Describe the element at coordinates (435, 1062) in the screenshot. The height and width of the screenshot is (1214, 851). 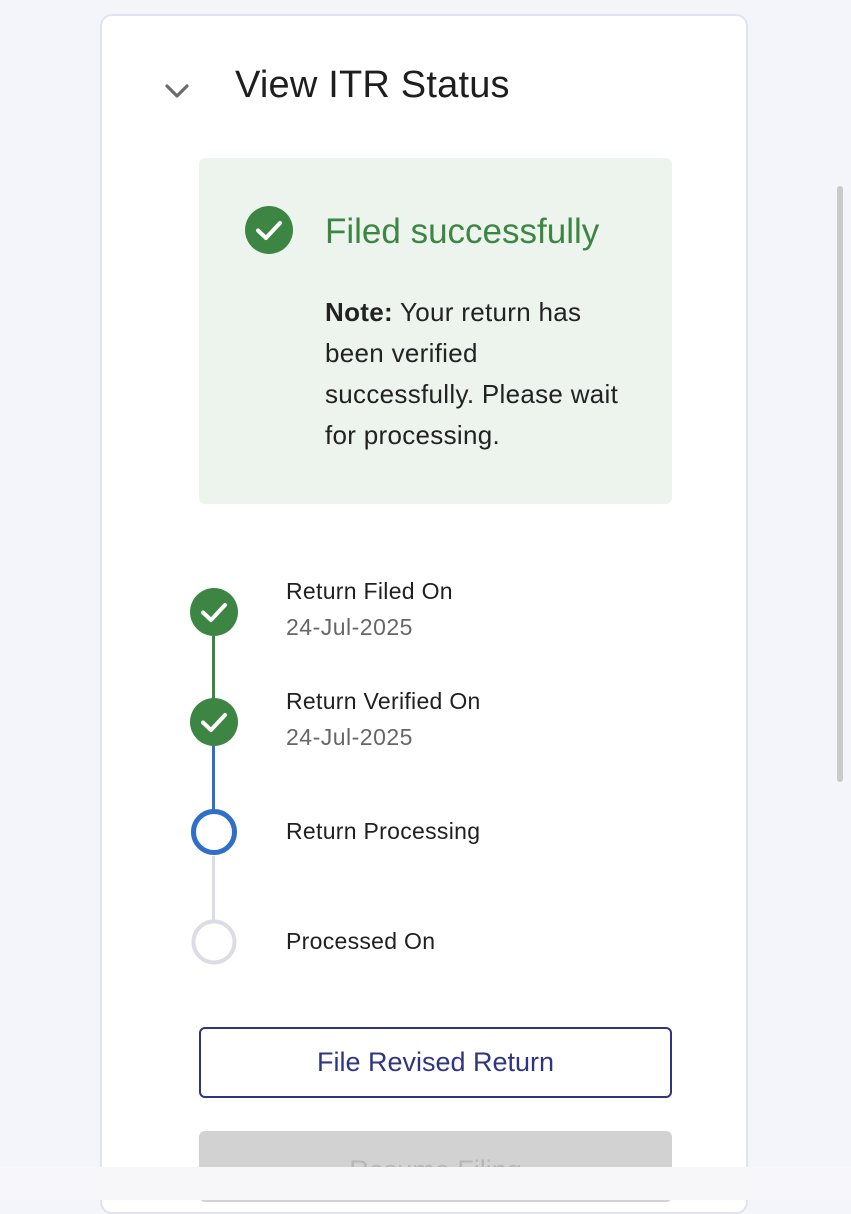
I see `file-revised-return-button: File Revised Return` at that location.